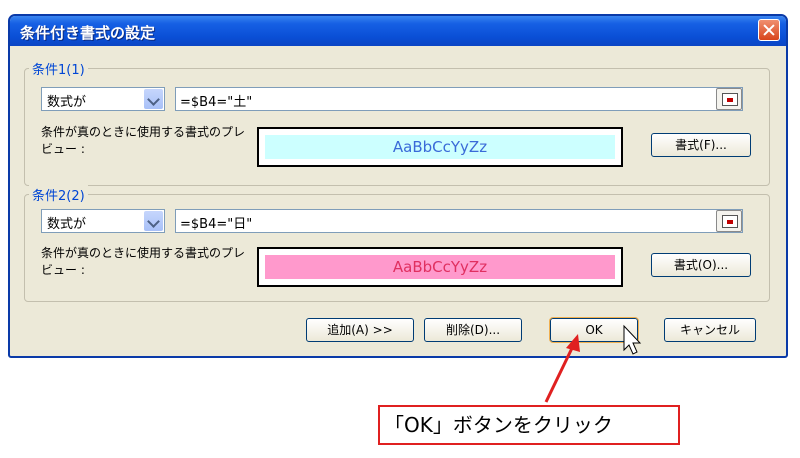 This screenshot has height=458, width=800. Describe the element at coordinates (560, 373) in the screenshot. I see `annotation-arrow-line` at that location.